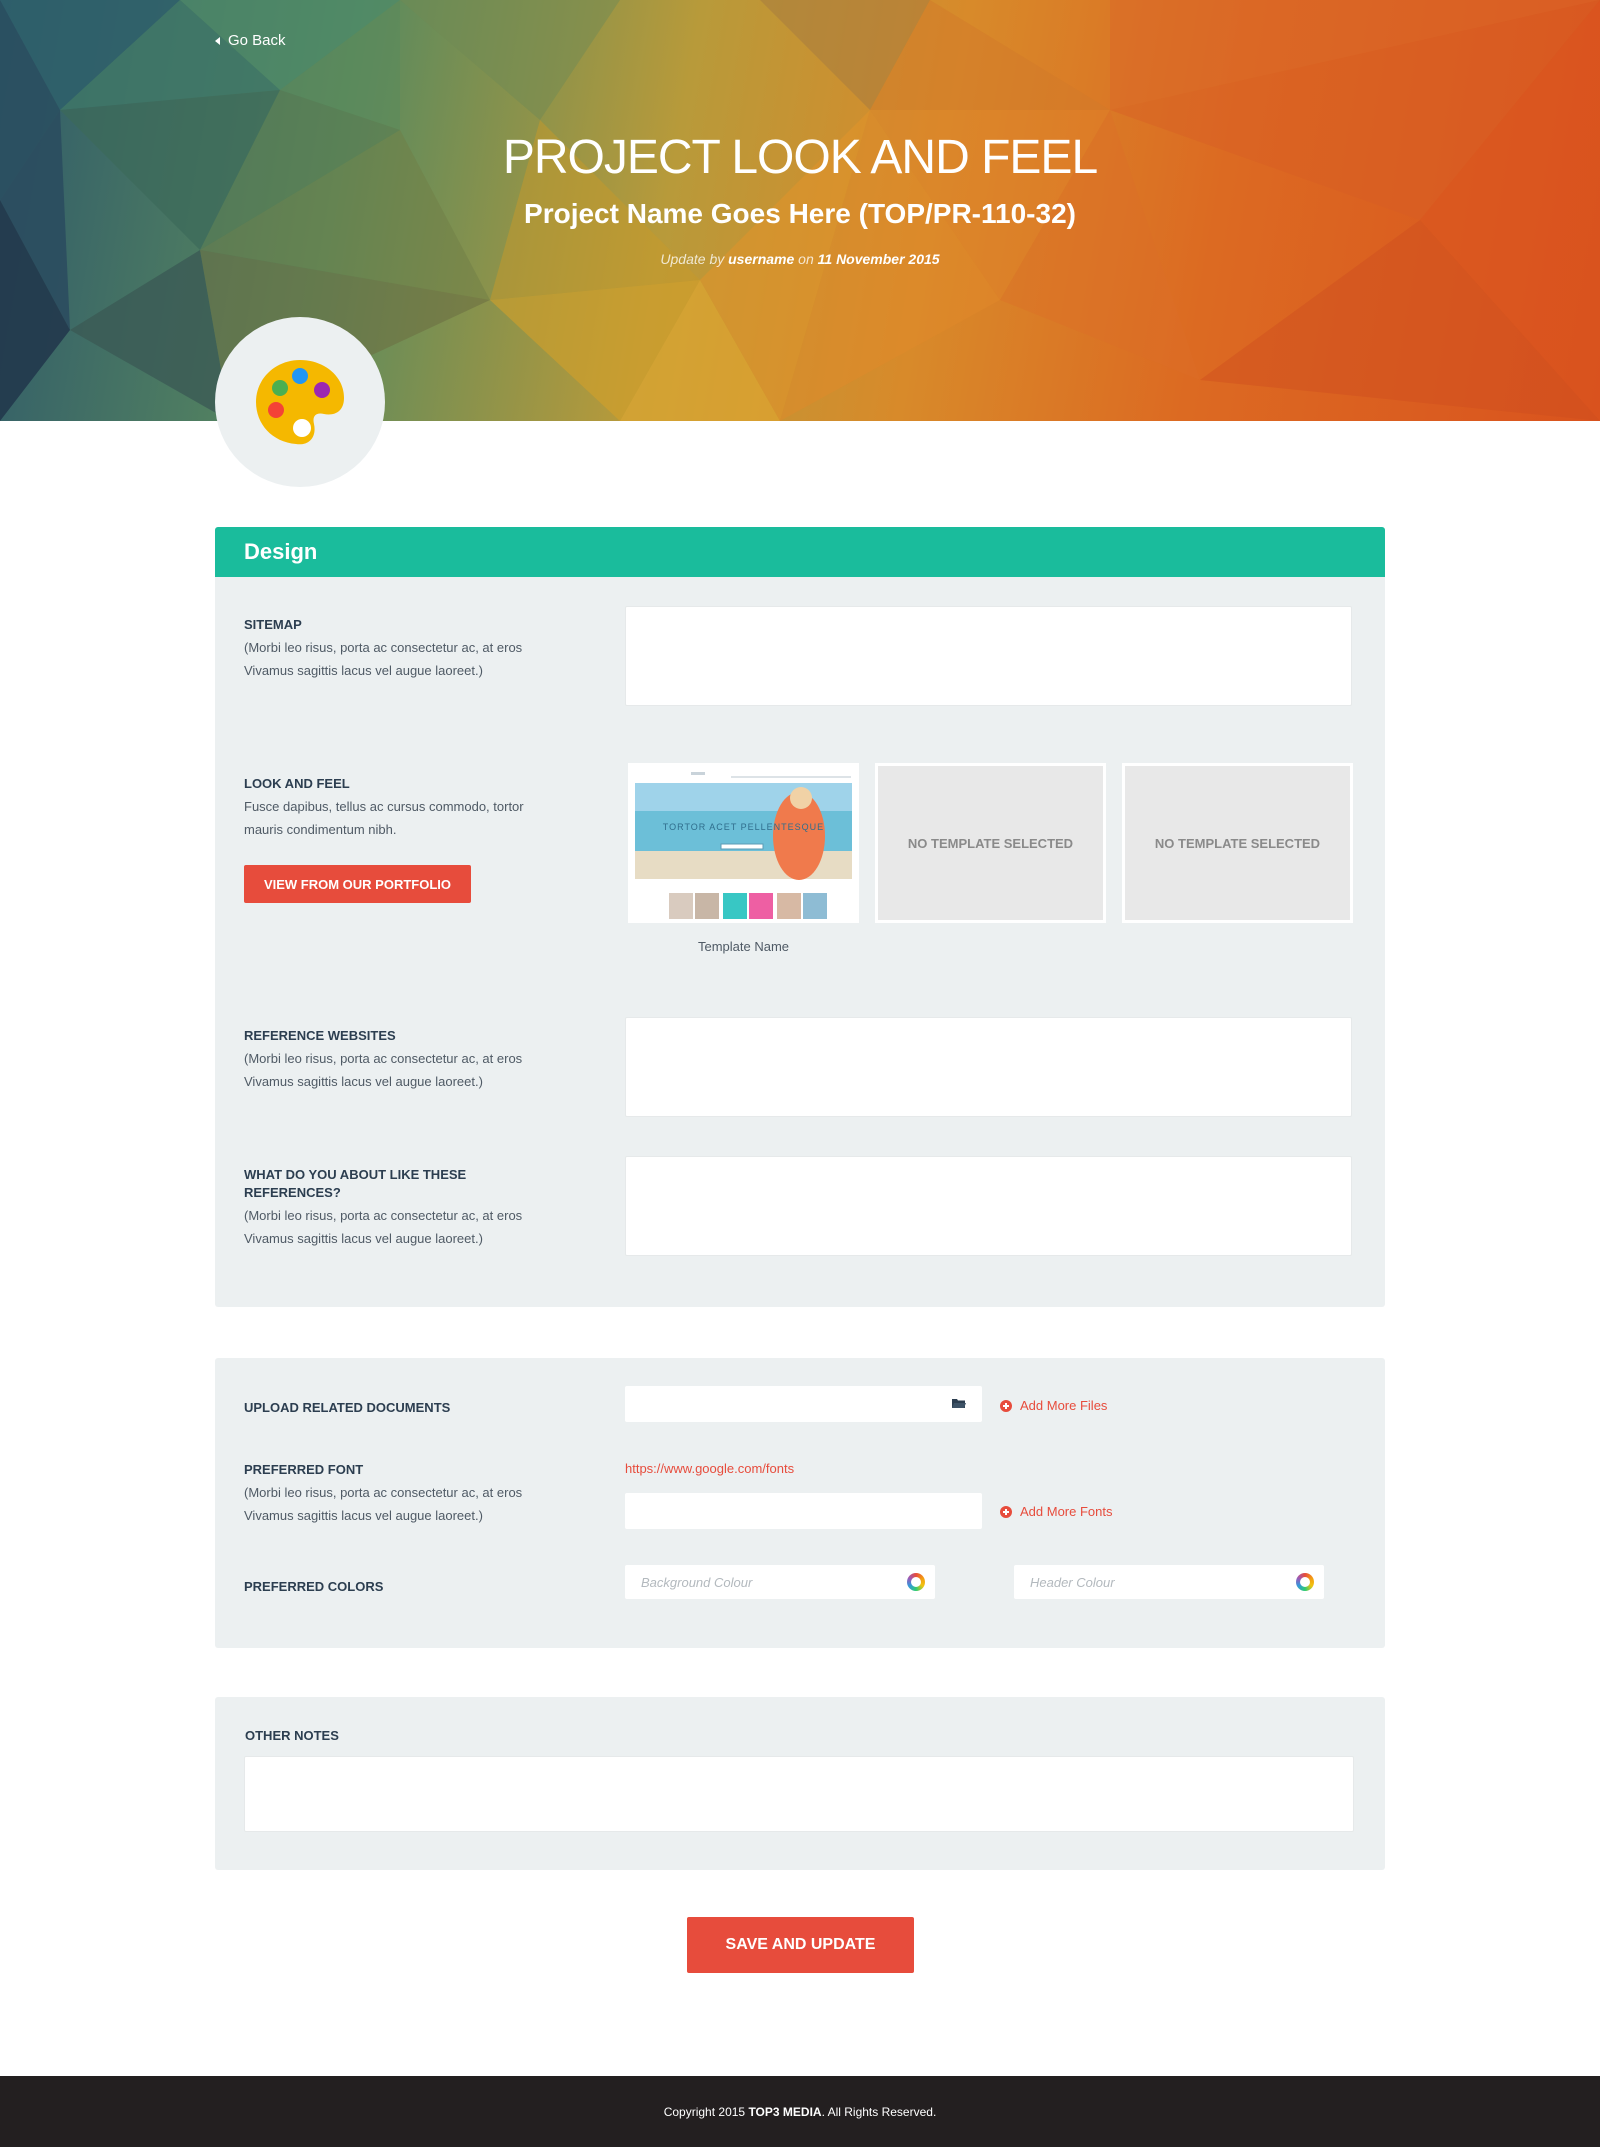  What do you see at coordinates (292, 1735) in the screenshot?
I see `notes-title: OTHER NOTES` at bounding box center [292, 1735].